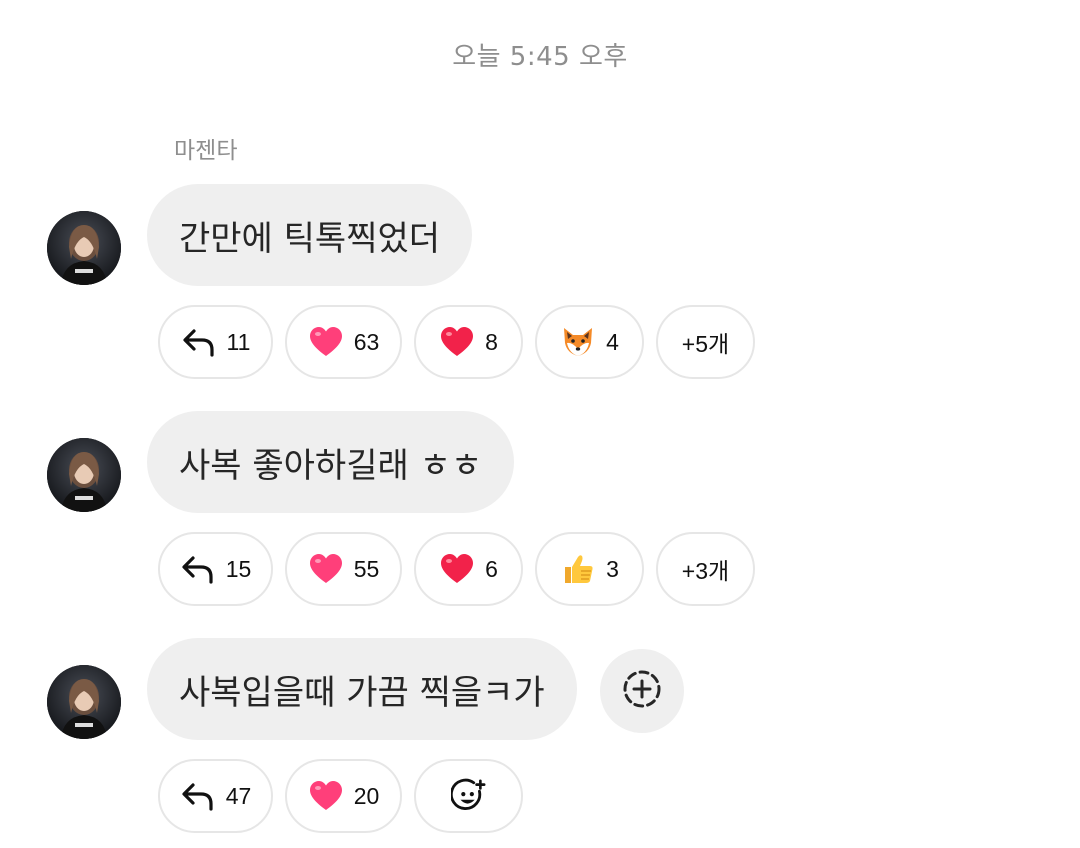  I want to click on reaction-count: 8, so click(491, 341).